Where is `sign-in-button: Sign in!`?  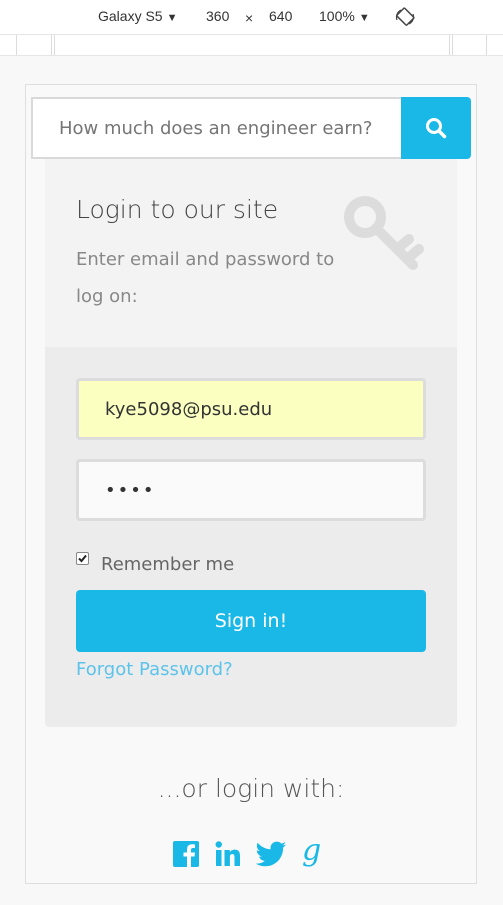 sign-in-button: Sign in! is located at coordinates (251, 621).